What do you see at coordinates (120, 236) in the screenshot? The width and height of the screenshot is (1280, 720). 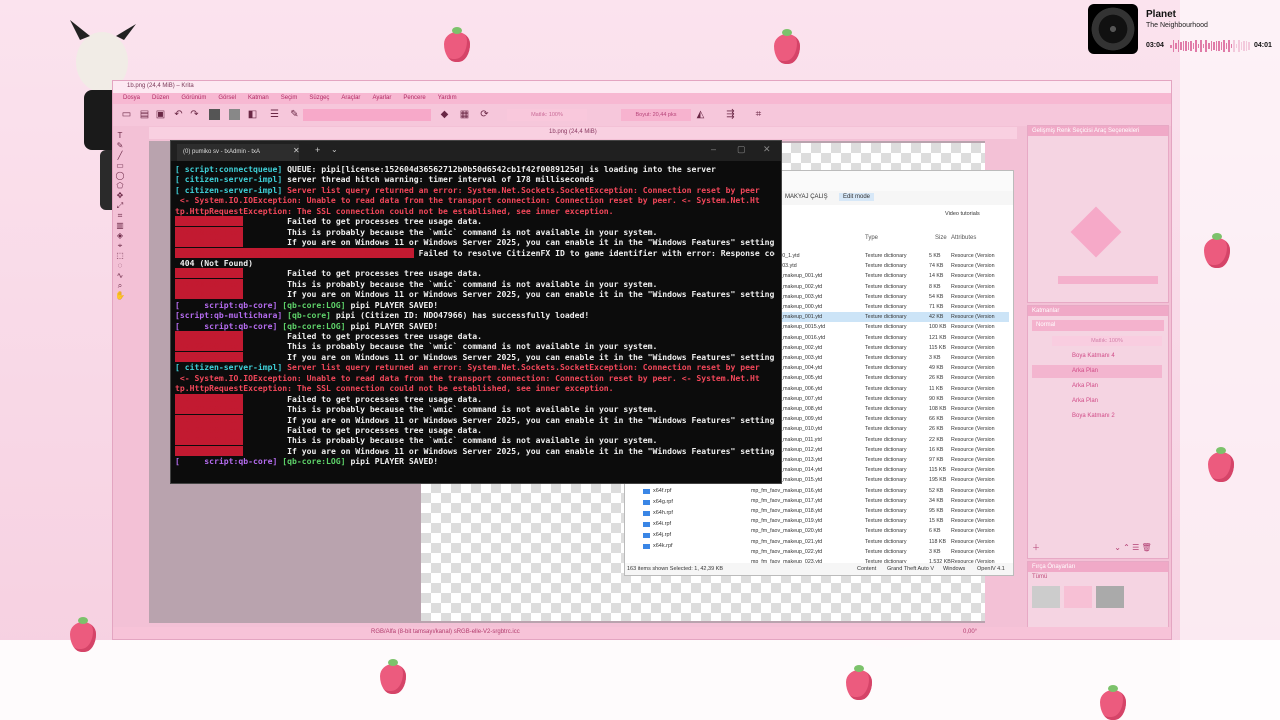 I see `fill-tool-icon: ◈` at bounding box center [120, 236].